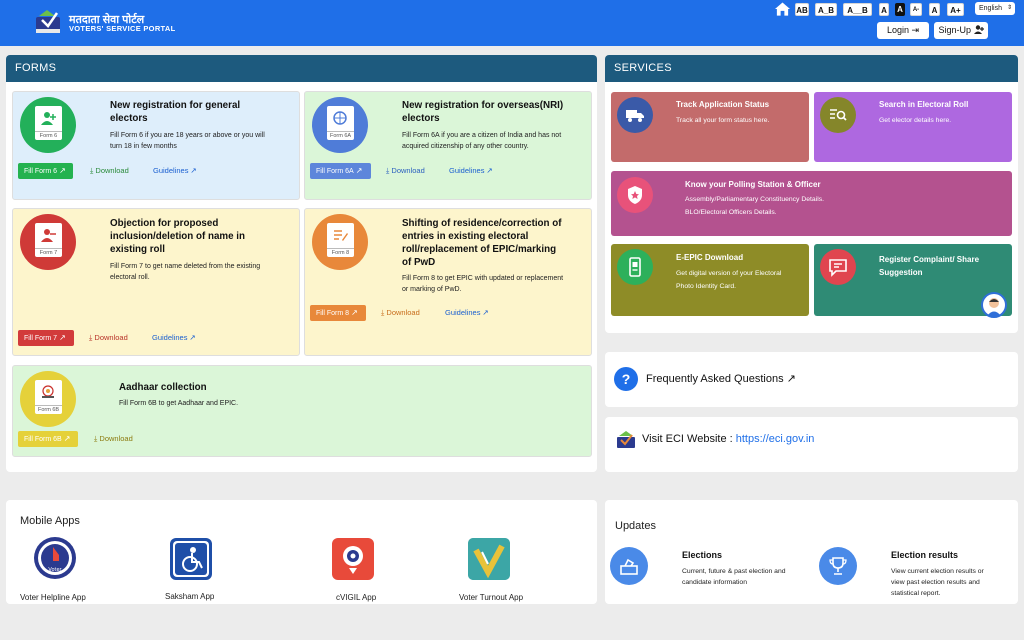 The width and height of the screenshot is (1024, 640). What do you see at coordinates (467, 313) in the screenshot?
I see `form8-guidelines-link: Guidelines ↗` at bounding box center [467, 313].